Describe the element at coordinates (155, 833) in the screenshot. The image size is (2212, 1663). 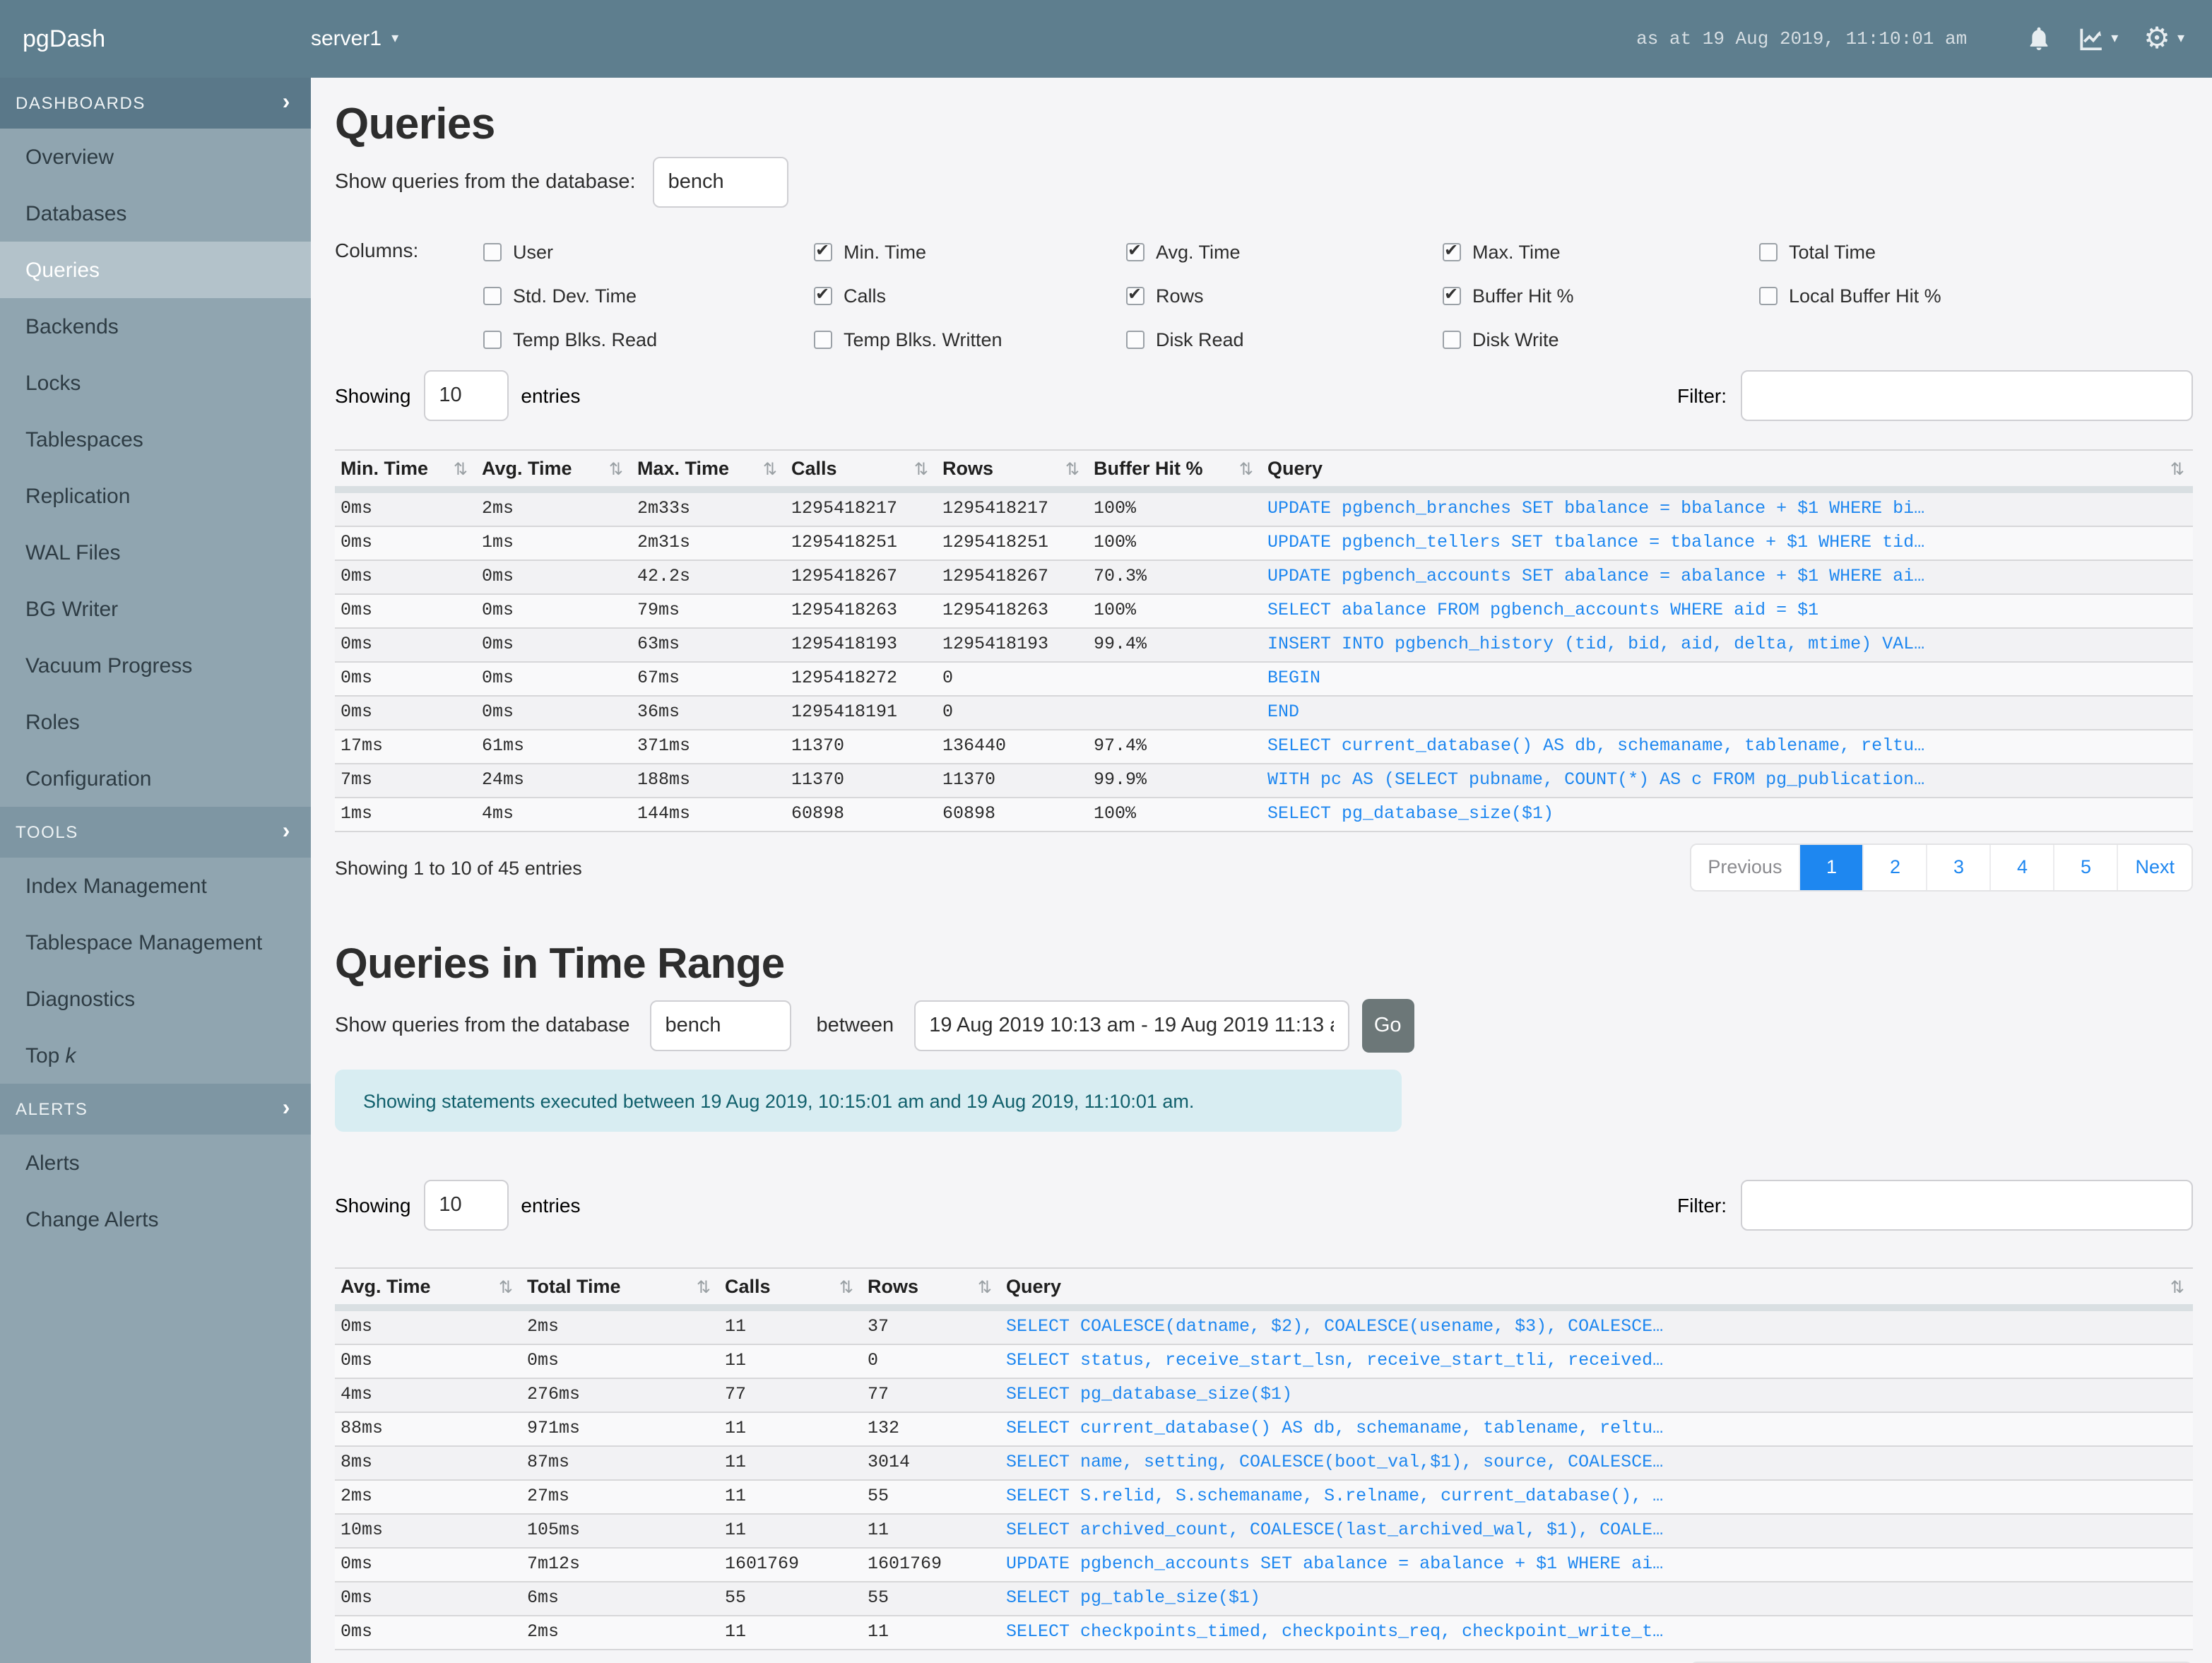
I see `sidebar-section-tools: TOOLS ›` at that location.